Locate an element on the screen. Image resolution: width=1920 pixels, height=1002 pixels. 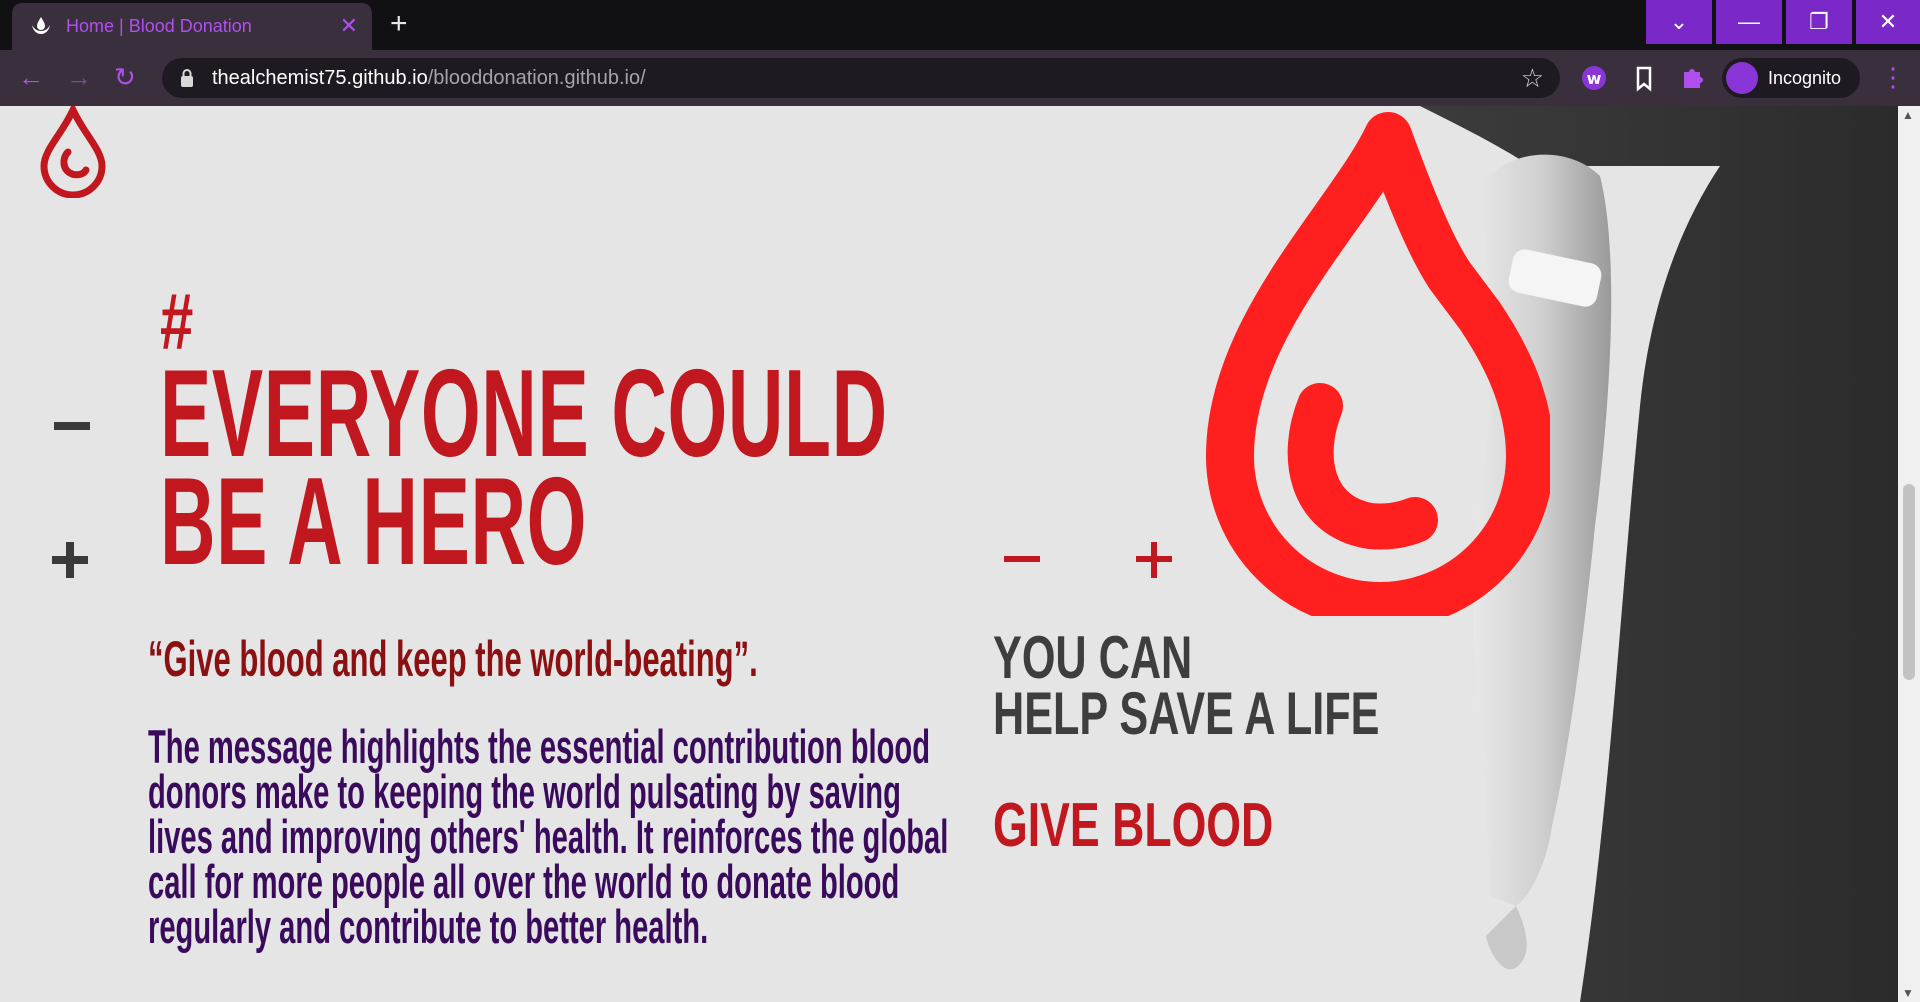
left-plus-bar-v is located at coordinates (70, 560).